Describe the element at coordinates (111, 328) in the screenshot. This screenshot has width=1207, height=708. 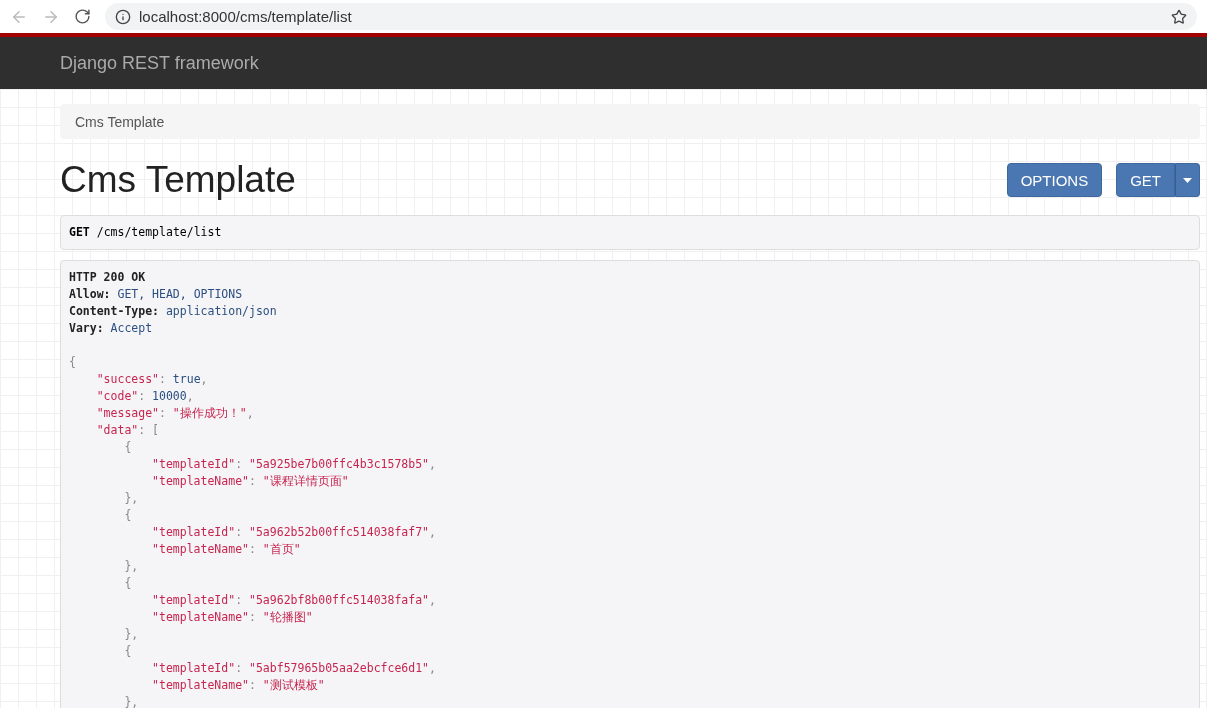
I see `code-line: Vary: Accept` at that location.